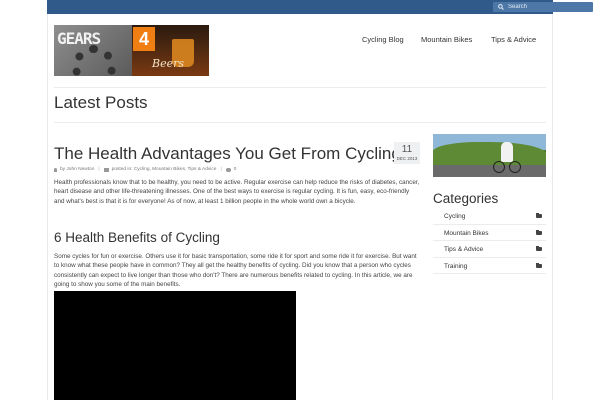 The width and height of the screenshot is (600, 400). I want to click on site-logo: GEARS 4 Beers, so click(131, 50).